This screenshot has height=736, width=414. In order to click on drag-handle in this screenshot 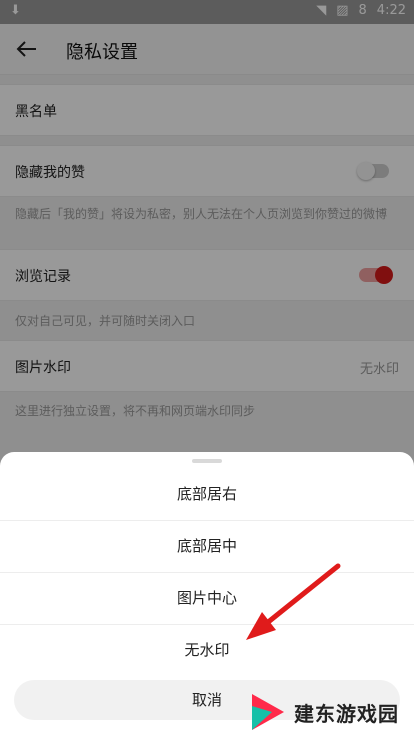, I will do `click(207, 461)`.